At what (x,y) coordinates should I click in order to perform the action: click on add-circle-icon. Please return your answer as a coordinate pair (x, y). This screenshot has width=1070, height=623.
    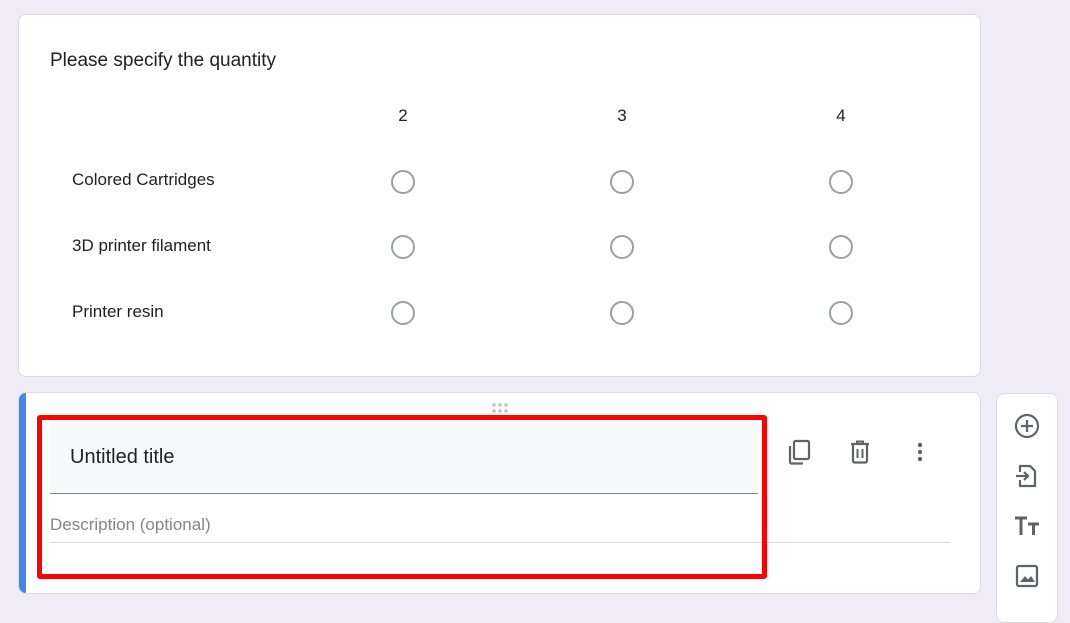
    Looking at the image, I should click on (1027, 426).